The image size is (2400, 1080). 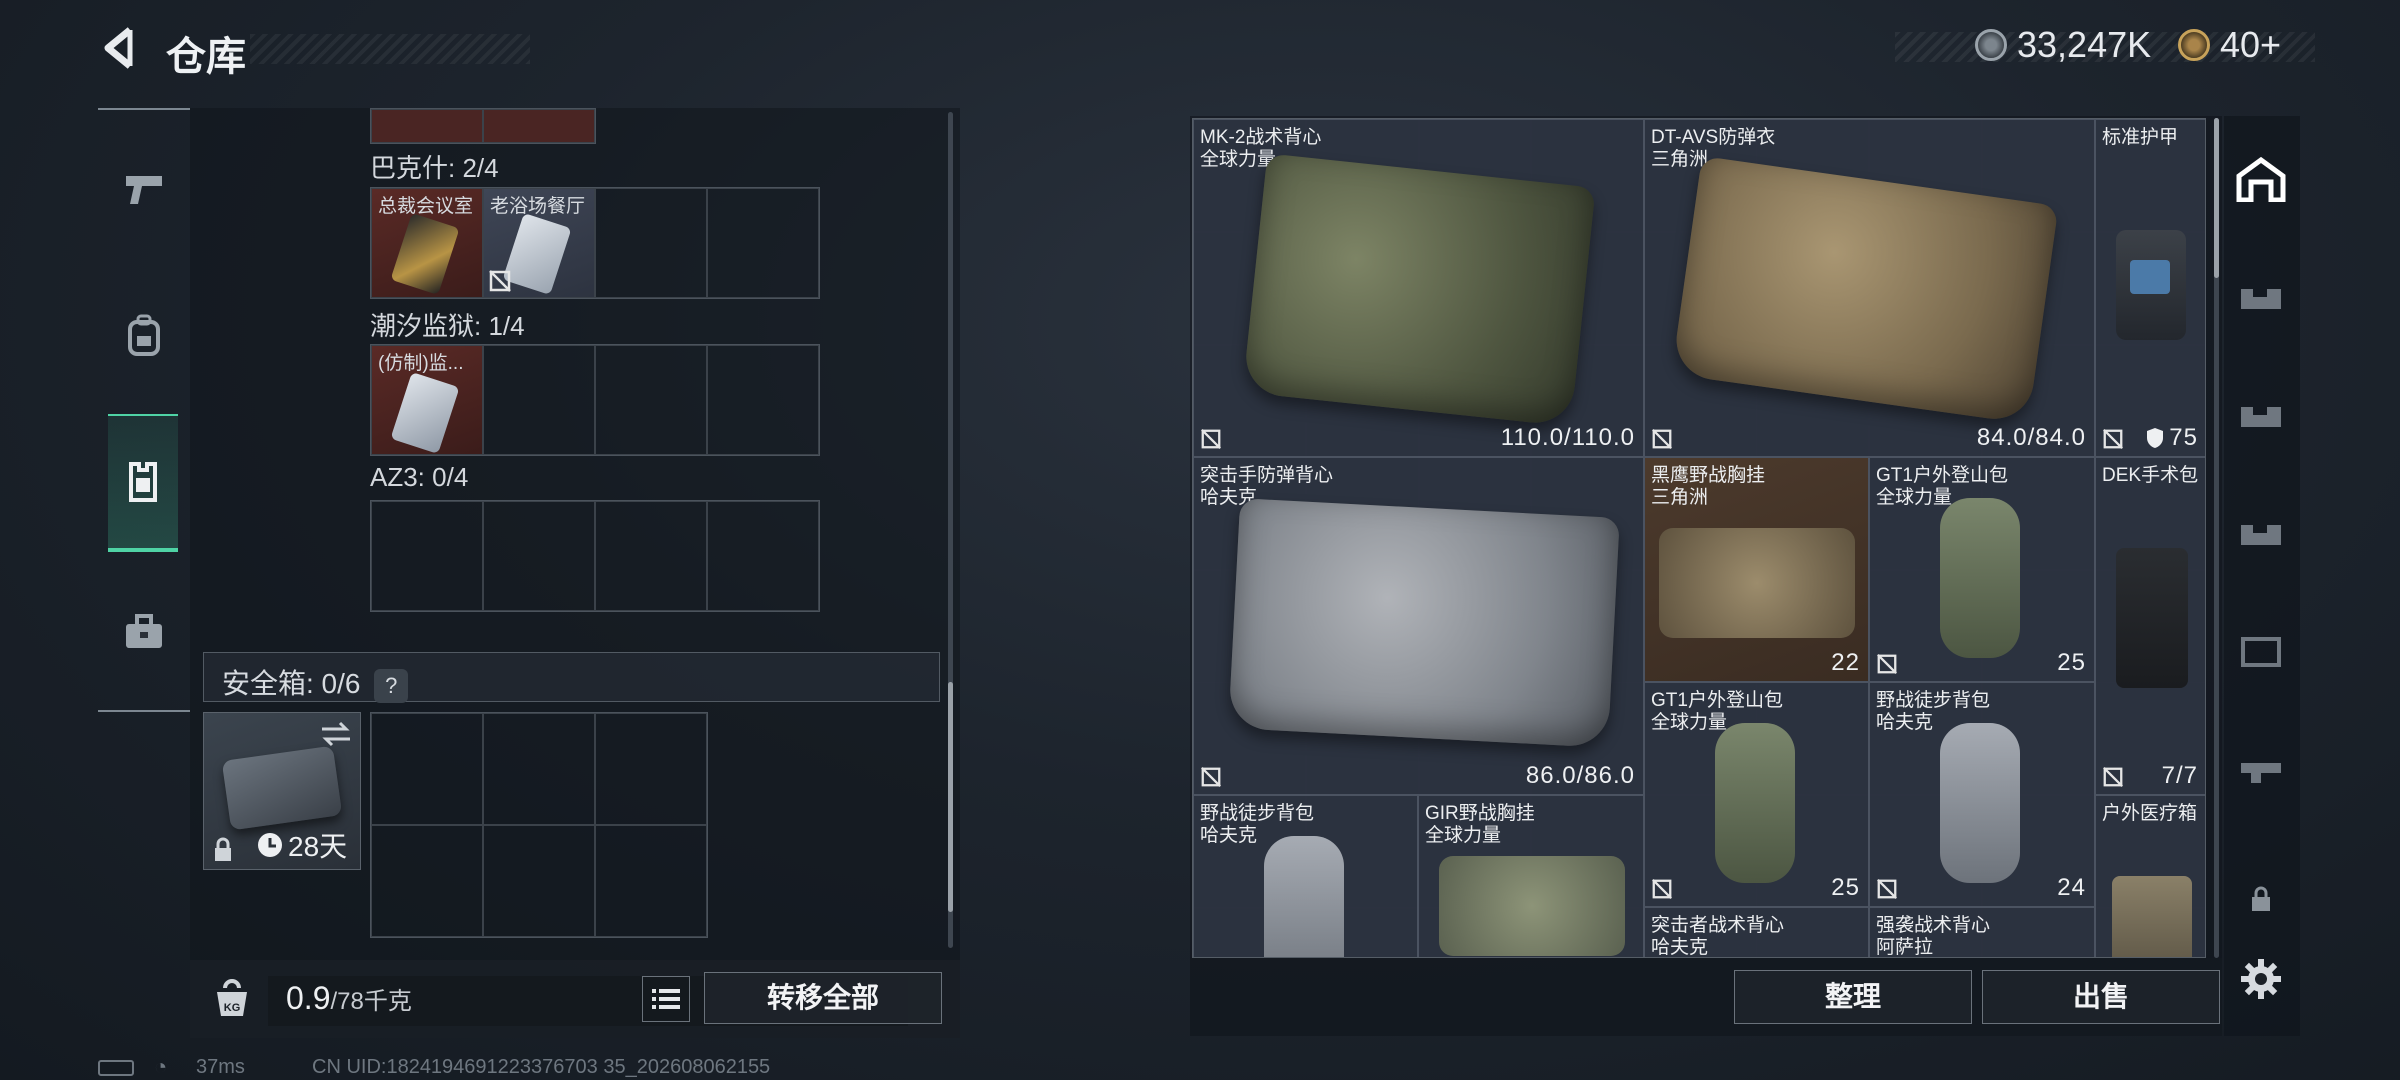 What do you see at coordinates (2261, 899) in the screenshot?
I see `lock-filter-button` at bounding box center [2261, 899].